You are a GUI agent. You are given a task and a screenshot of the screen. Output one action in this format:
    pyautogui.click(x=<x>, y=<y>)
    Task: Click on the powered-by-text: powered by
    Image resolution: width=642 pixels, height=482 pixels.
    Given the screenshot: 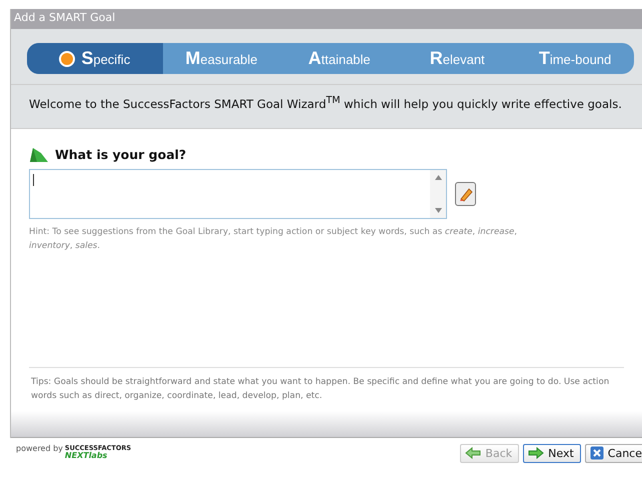 What is the action you would take?
    pyautogui.click(x=39, y=448)
    